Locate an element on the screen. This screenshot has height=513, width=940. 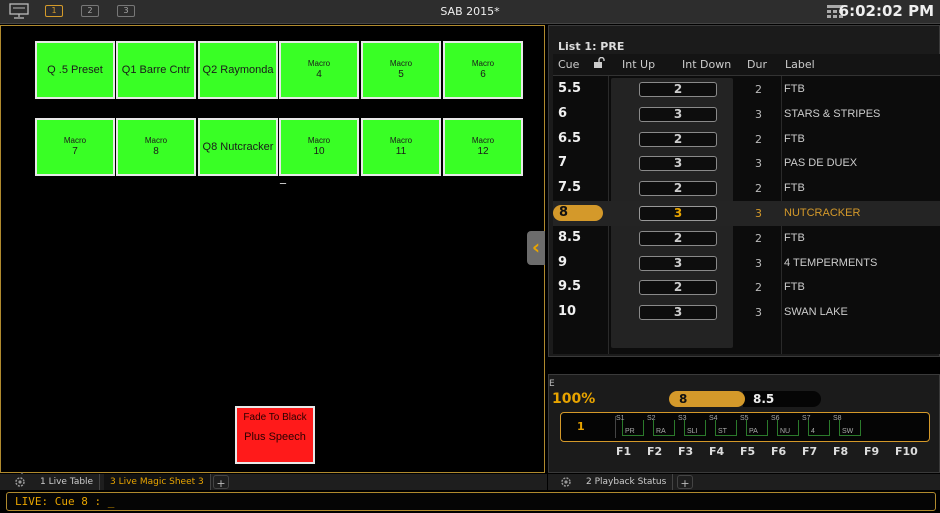
fade-to-black-button: Fade To Black Plus Speech is located at coordinates (275, 435).